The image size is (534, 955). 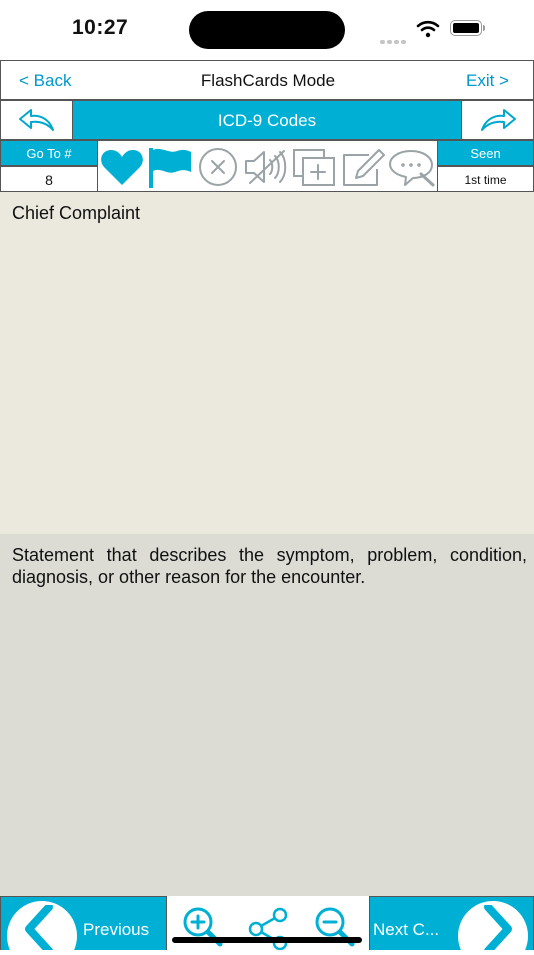 What do you see at coordinates (428, 31) in the screenshot?
I see `wifi-icon` at bounding box center [428, 31].